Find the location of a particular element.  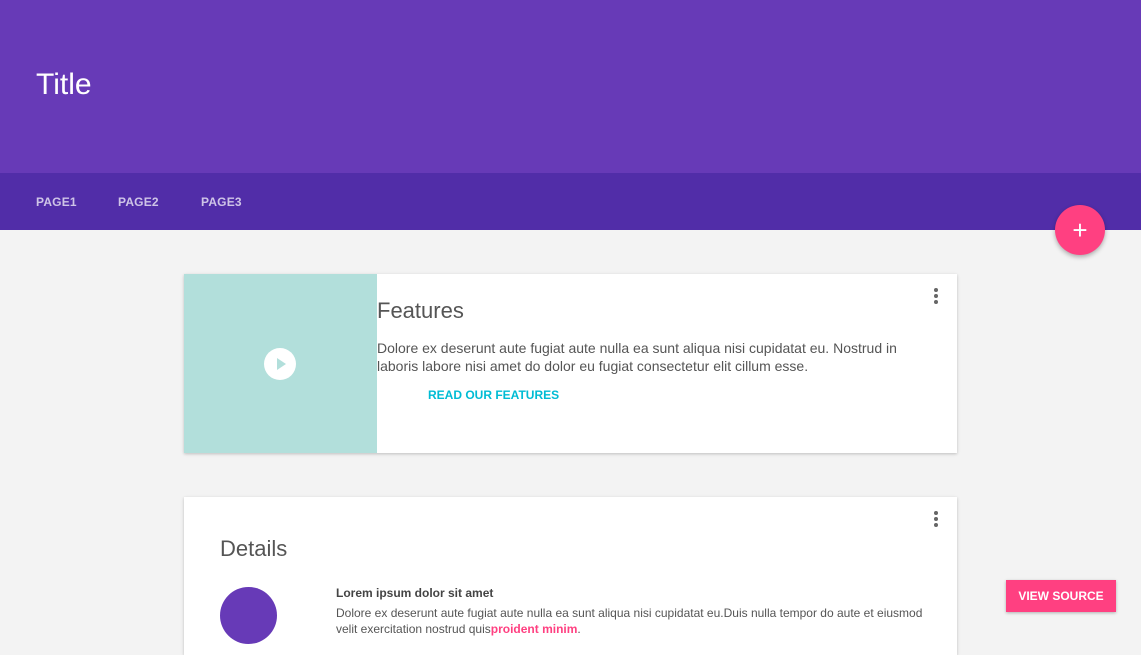

features-media is located at coordinates (280, 363).